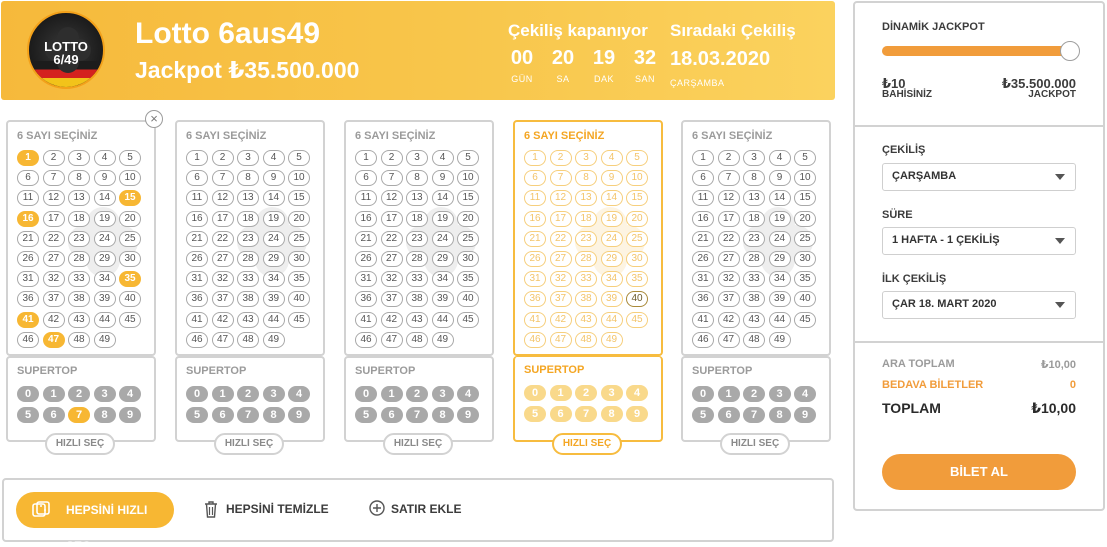 This screenshot has width=1107, height=547. I want to click on number-ball: 29, so click(779, 259).